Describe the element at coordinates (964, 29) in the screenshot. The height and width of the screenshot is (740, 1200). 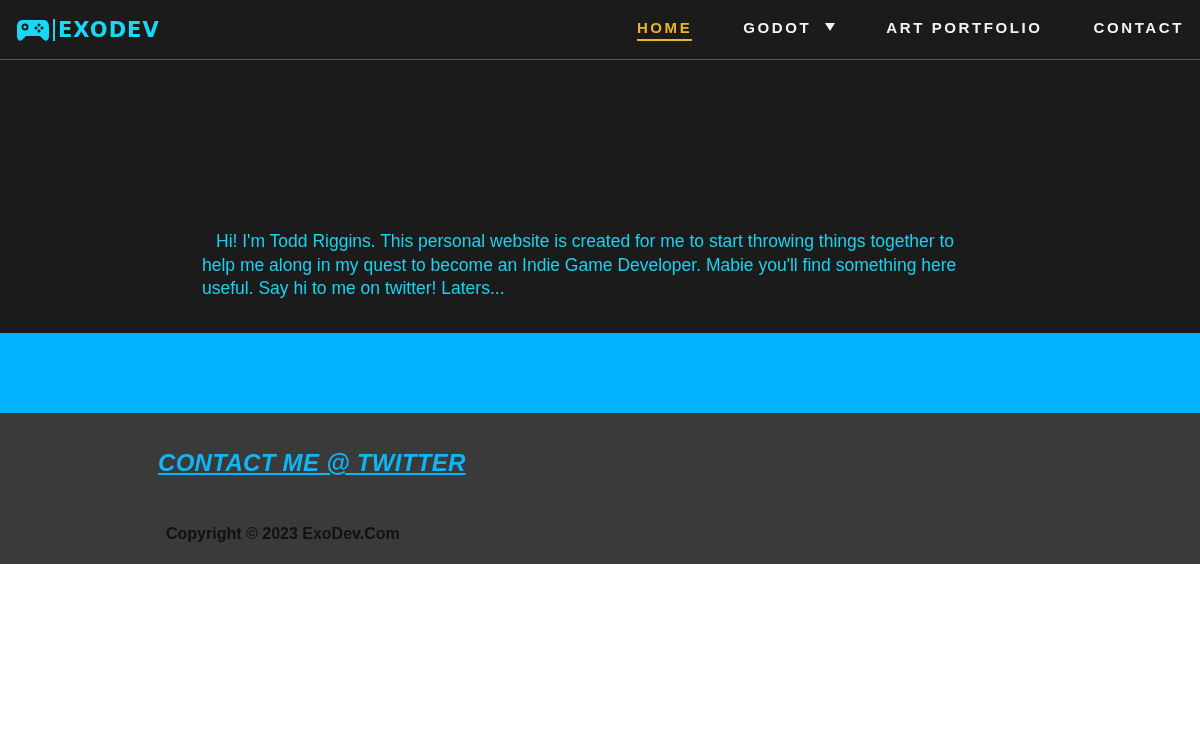
I see `nav-link: ART PORTFOLIO` at that location.